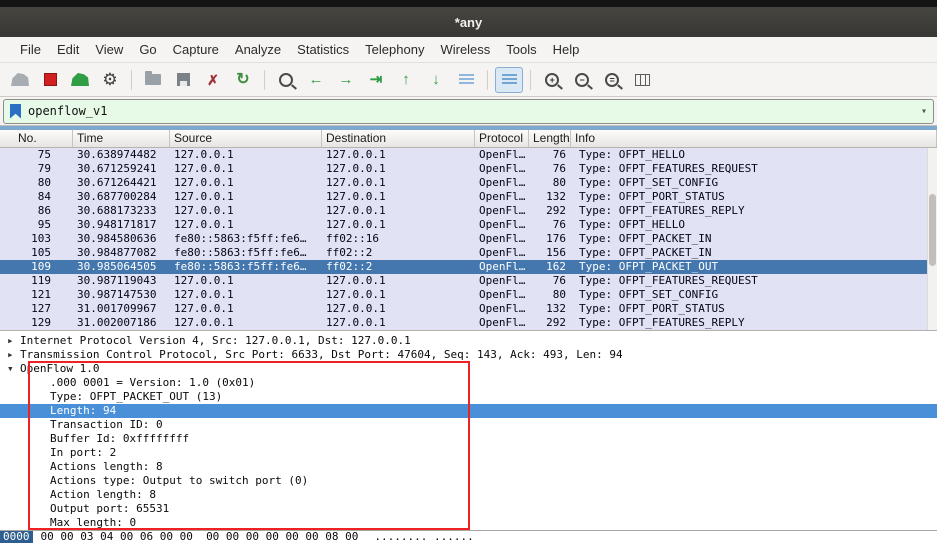  What do you see at coordinates (642, 80) in the screenshot?
I see `resize-columns-button` at bounding box center [642, 80].